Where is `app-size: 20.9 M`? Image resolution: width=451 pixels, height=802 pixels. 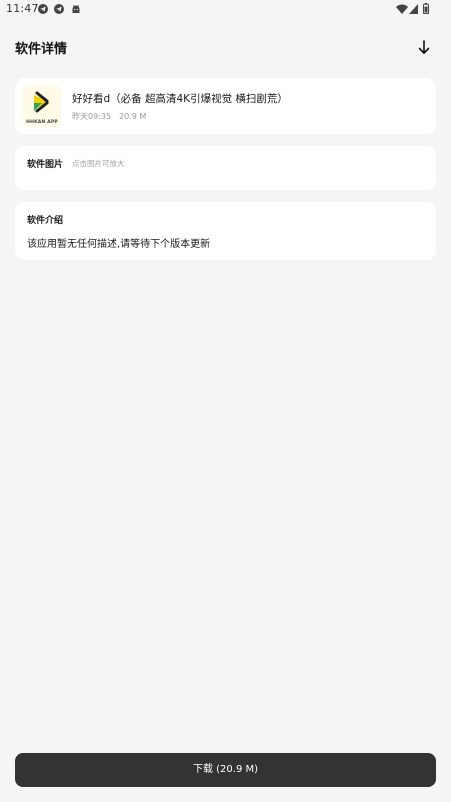
app-size: 20.9 M is located at coordinates (133, 116).